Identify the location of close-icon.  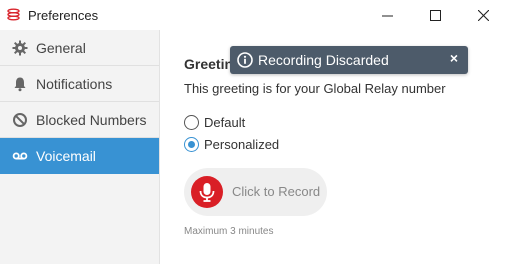
(483, 15).